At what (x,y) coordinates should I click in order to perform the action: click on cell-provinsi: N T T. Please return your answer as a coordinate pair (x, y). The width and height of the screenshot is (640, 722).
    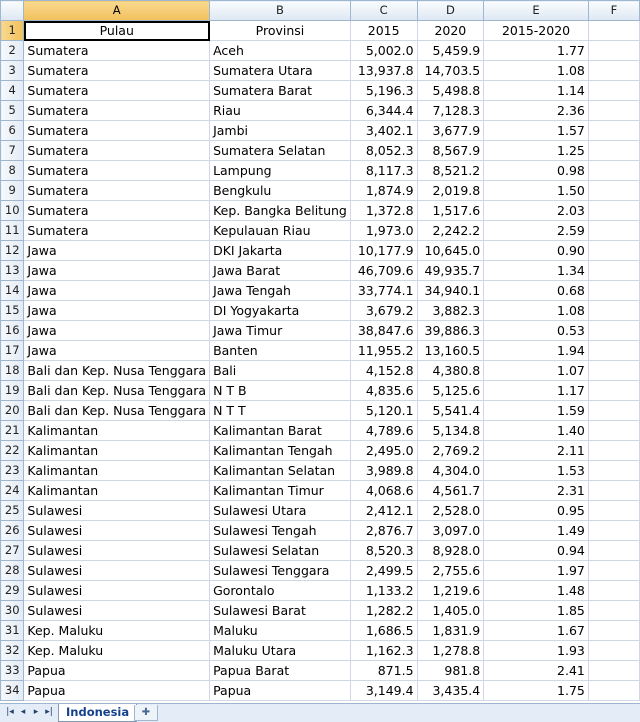
    Looking at the image, I should click on (280, 410).